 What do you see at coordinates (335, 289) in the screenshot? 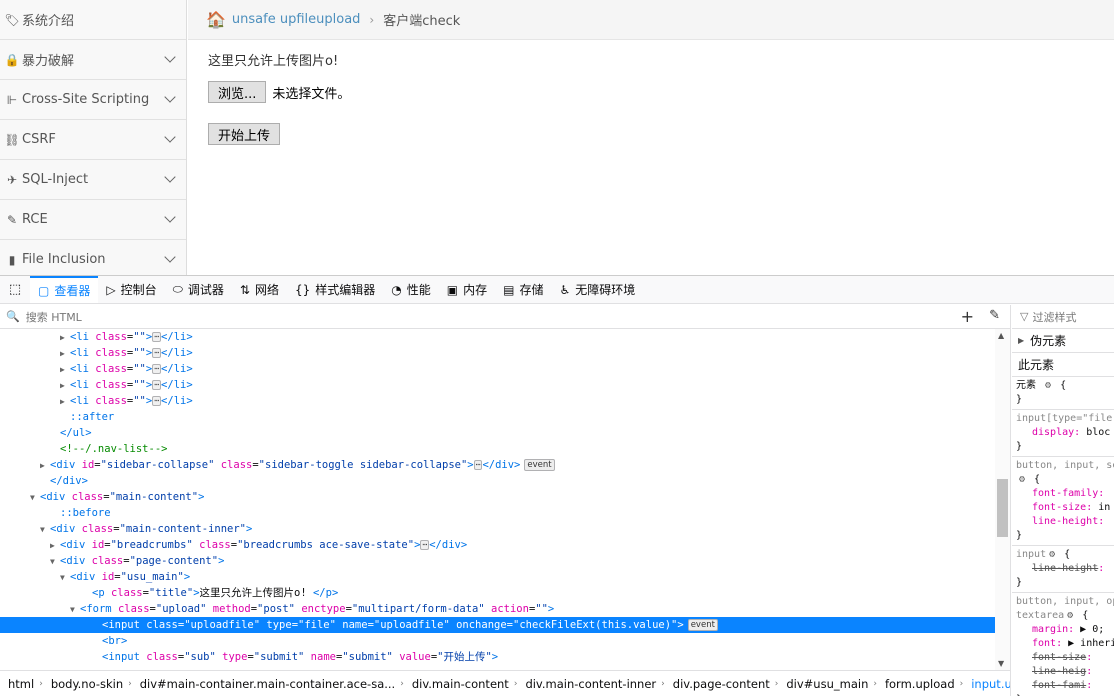
I see `devtools-tab: {} 样式编辑器` at bounding box center [335, 289].